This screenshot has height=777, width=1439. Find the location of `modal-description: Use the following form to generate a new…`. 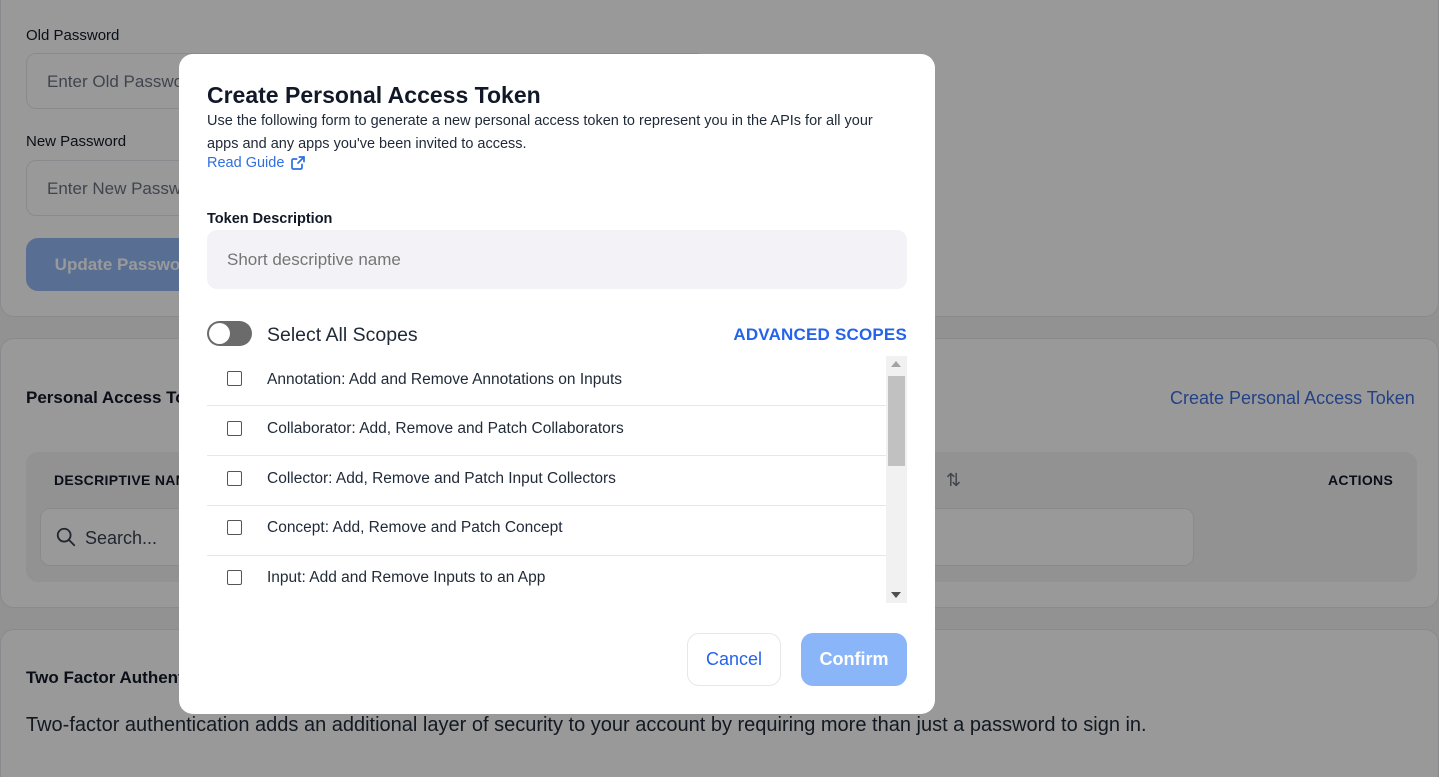

modal-description: Use the following form to generate a new… is located at coordinates (540, 132).